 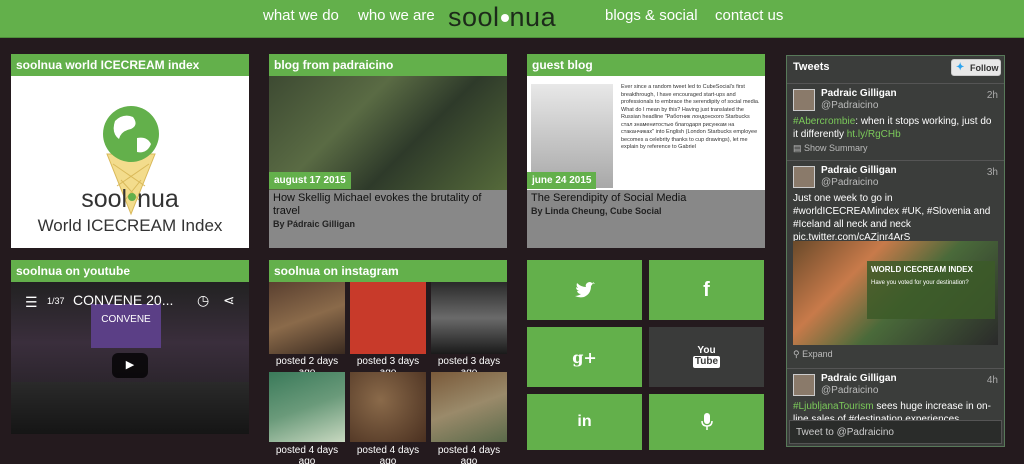 What do you see at coordinates (992, 172) in the screenshot?
I see `tweet-time: 3h` at bounding box center [992, 172].